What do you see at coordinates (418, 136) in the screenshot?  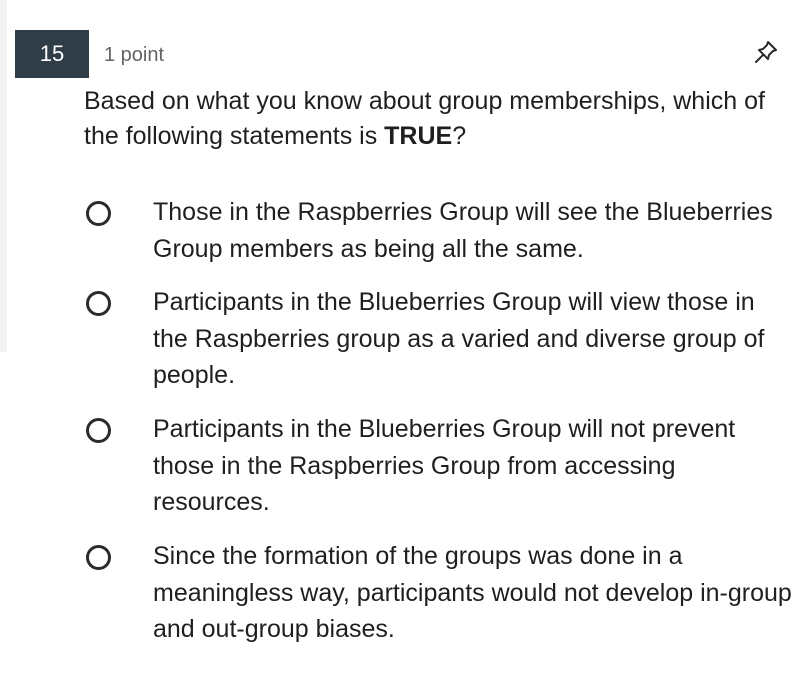 I see `question-text-emphasis: TRUE` at bounding box center [418, 136].